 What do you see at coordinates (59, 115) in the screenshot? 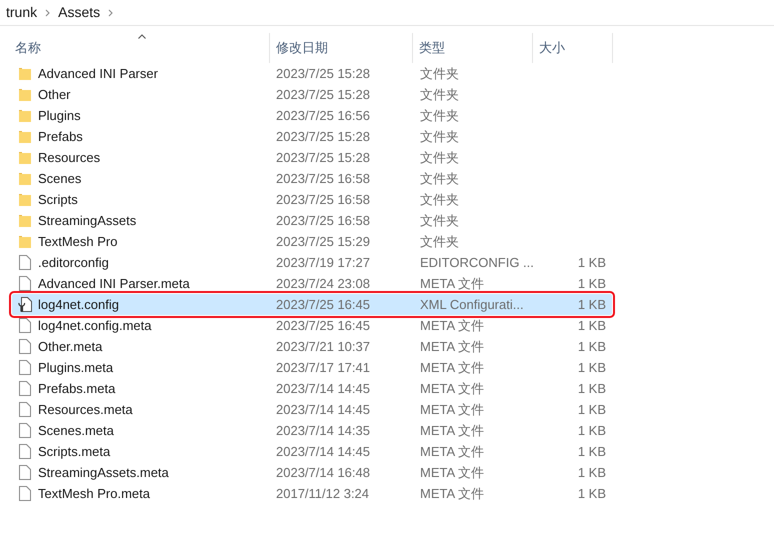
I see `file-name: Plugins` at bounding box center [59, 115].